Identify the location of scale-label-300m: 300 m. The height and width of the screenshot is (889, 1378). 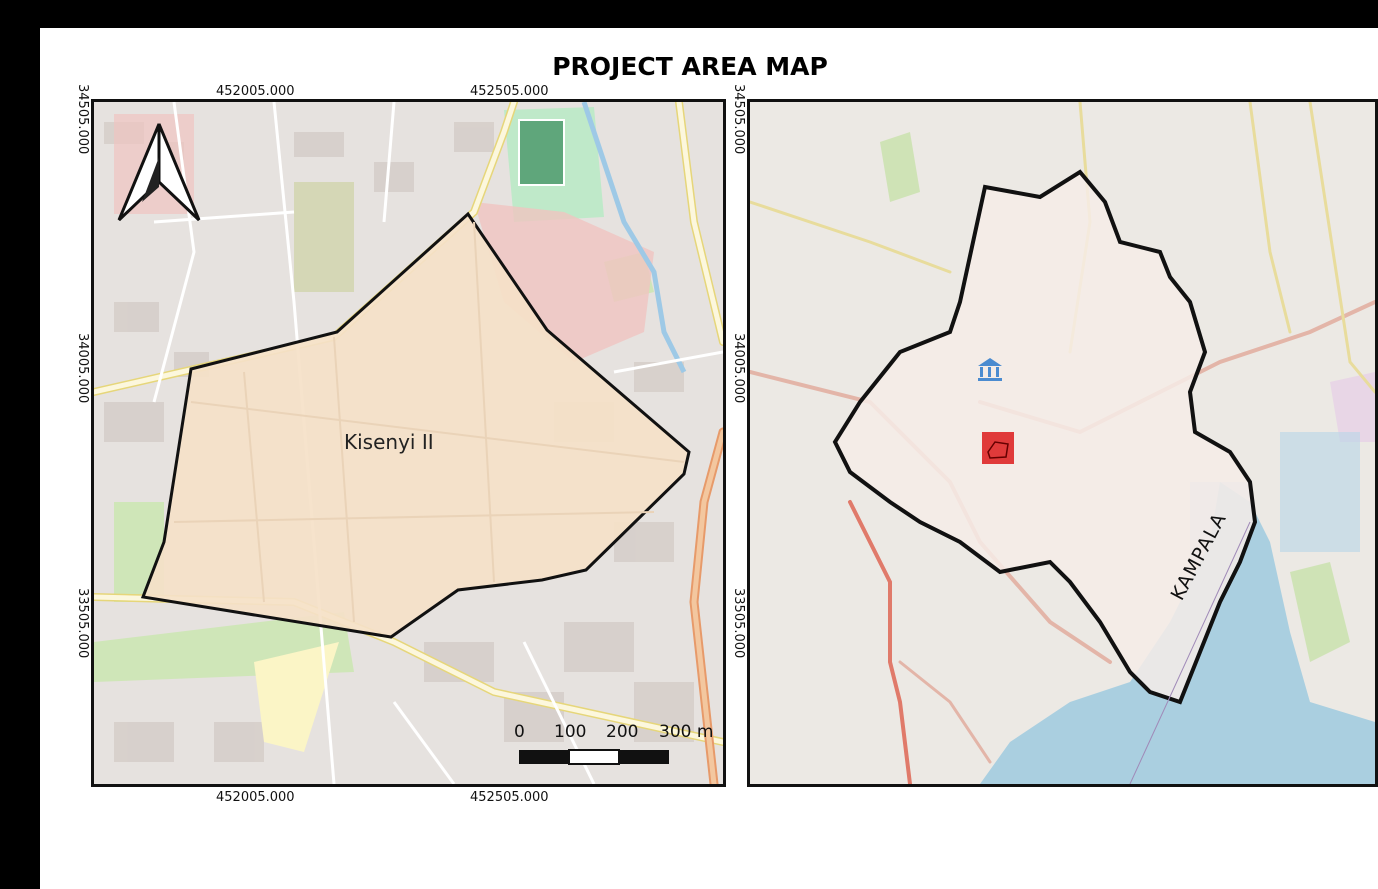
(686, 732).